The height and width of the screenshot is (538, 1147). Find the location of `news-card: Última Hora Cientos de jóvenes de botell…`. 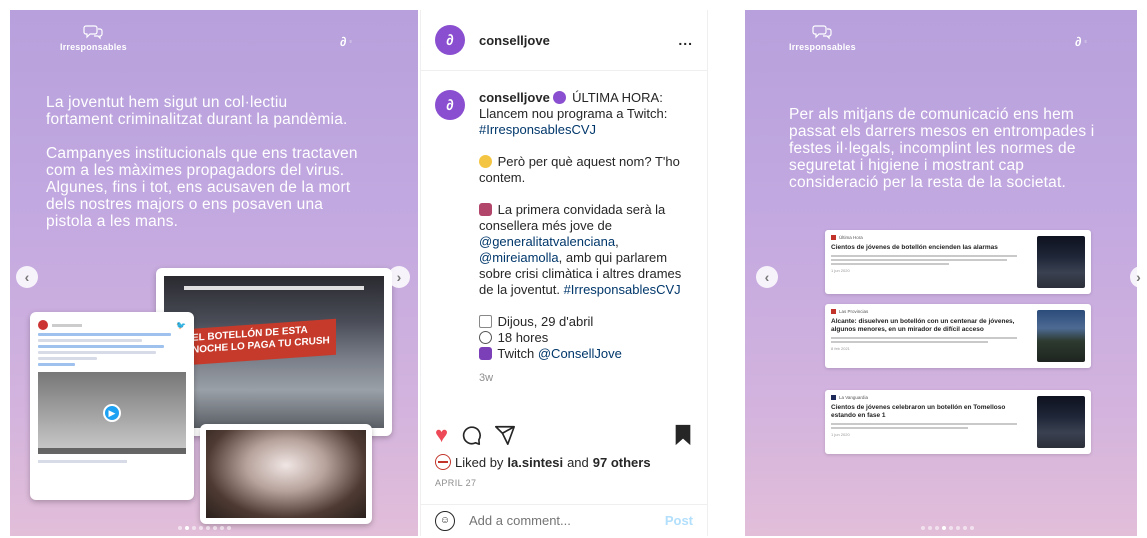

news-card: Última Hora Cientos de jóvenes de botell… is located at coordinates (958, 262).